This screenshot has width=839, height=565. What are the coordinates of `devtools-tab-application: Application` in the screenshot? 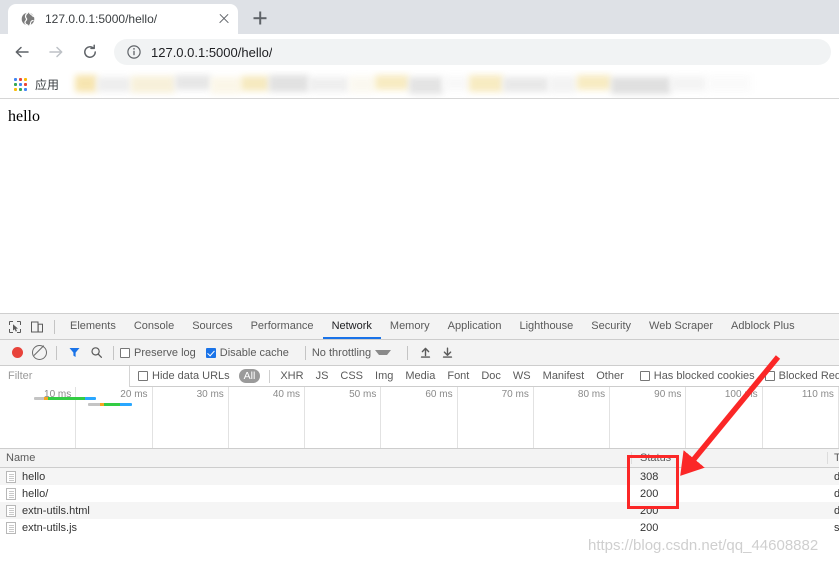 It's located at (475, 326).